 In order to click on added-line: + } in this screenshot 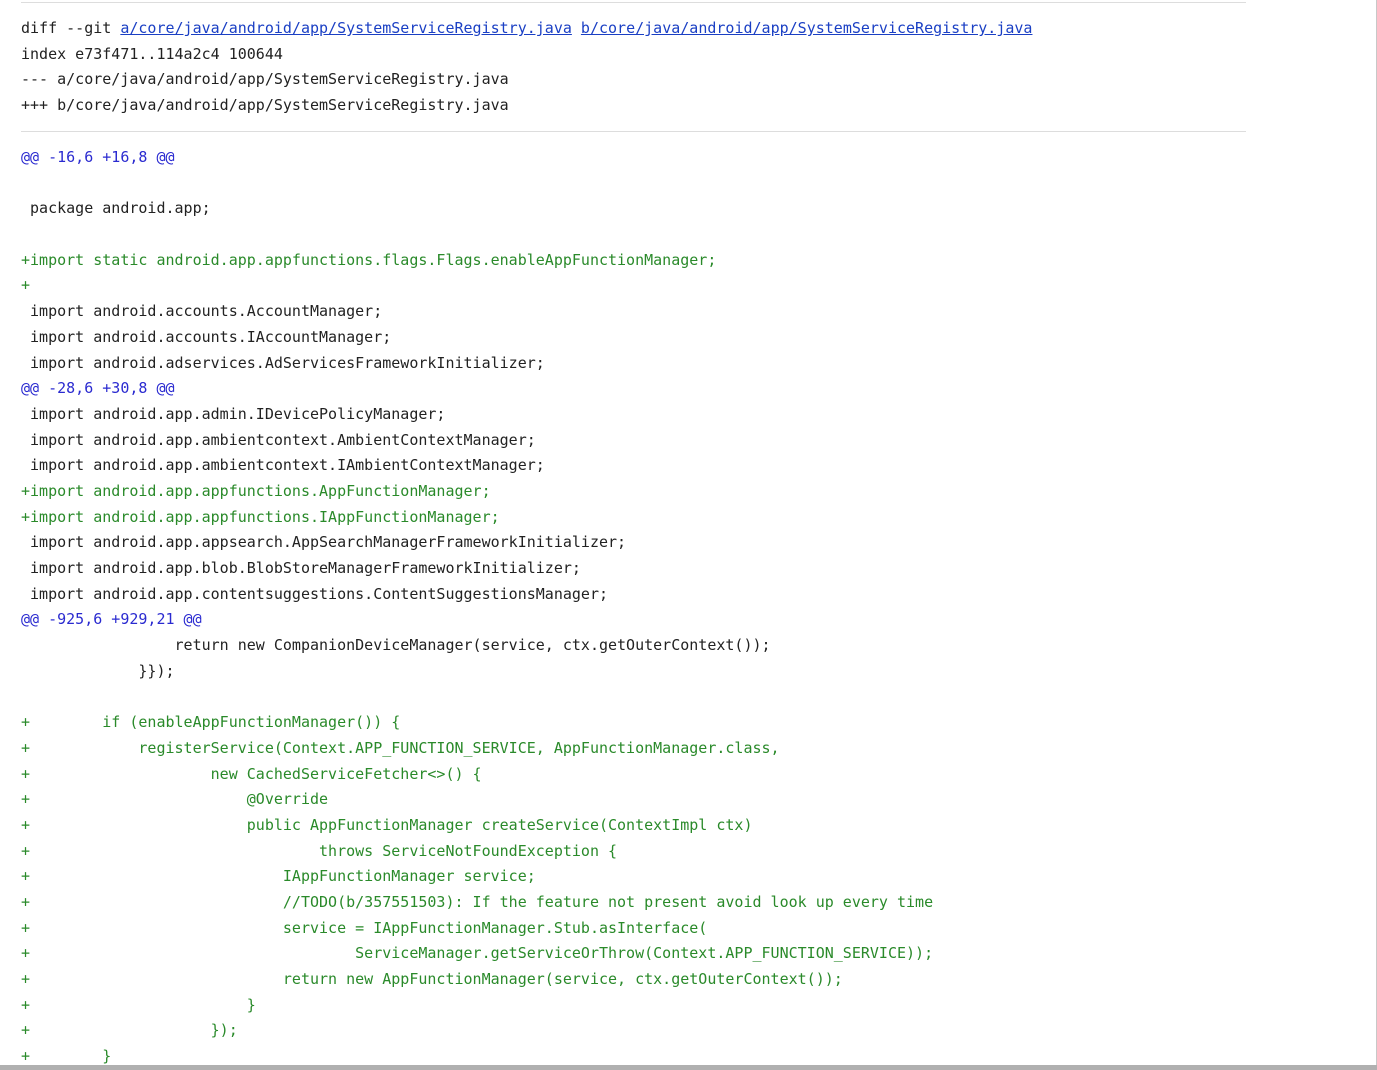, I will do `click(138, 1004)`.